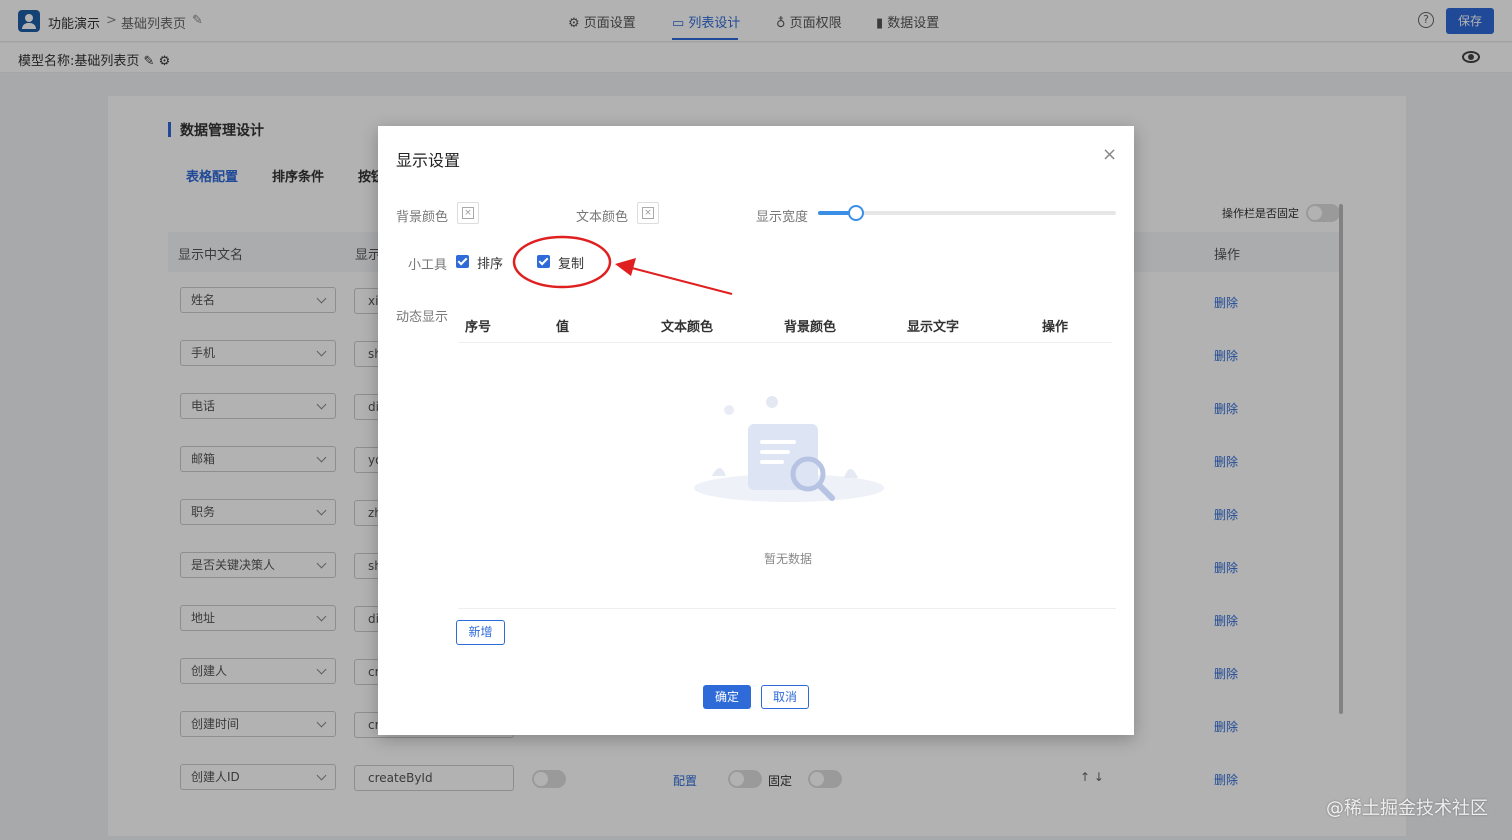 Image resolution: width=1512 pixels, height=840 pixels. Describe the element at coordinates (562, 262) in the screenshot. I see `annotation-circle` at that location.